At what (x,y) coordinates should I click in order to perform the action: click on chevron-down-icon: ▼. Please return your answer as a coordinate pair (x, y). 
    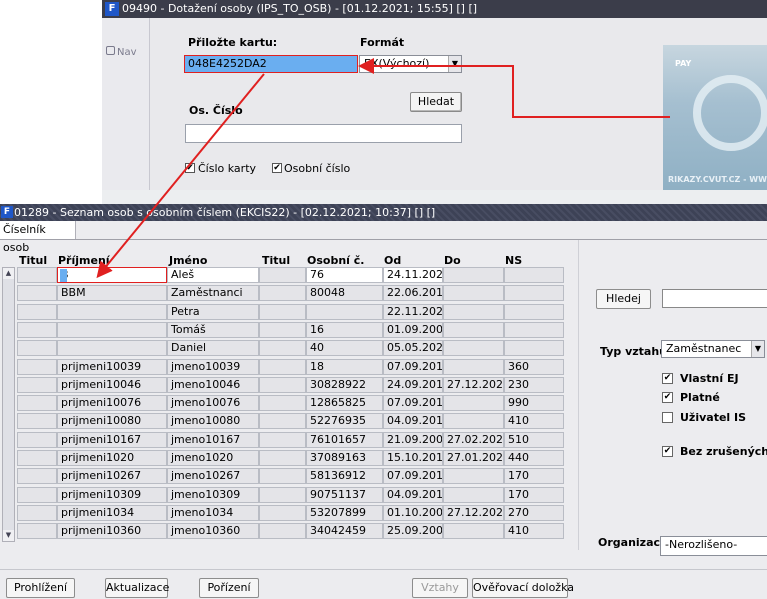
    Looking at the image, I should click on (454, 64).